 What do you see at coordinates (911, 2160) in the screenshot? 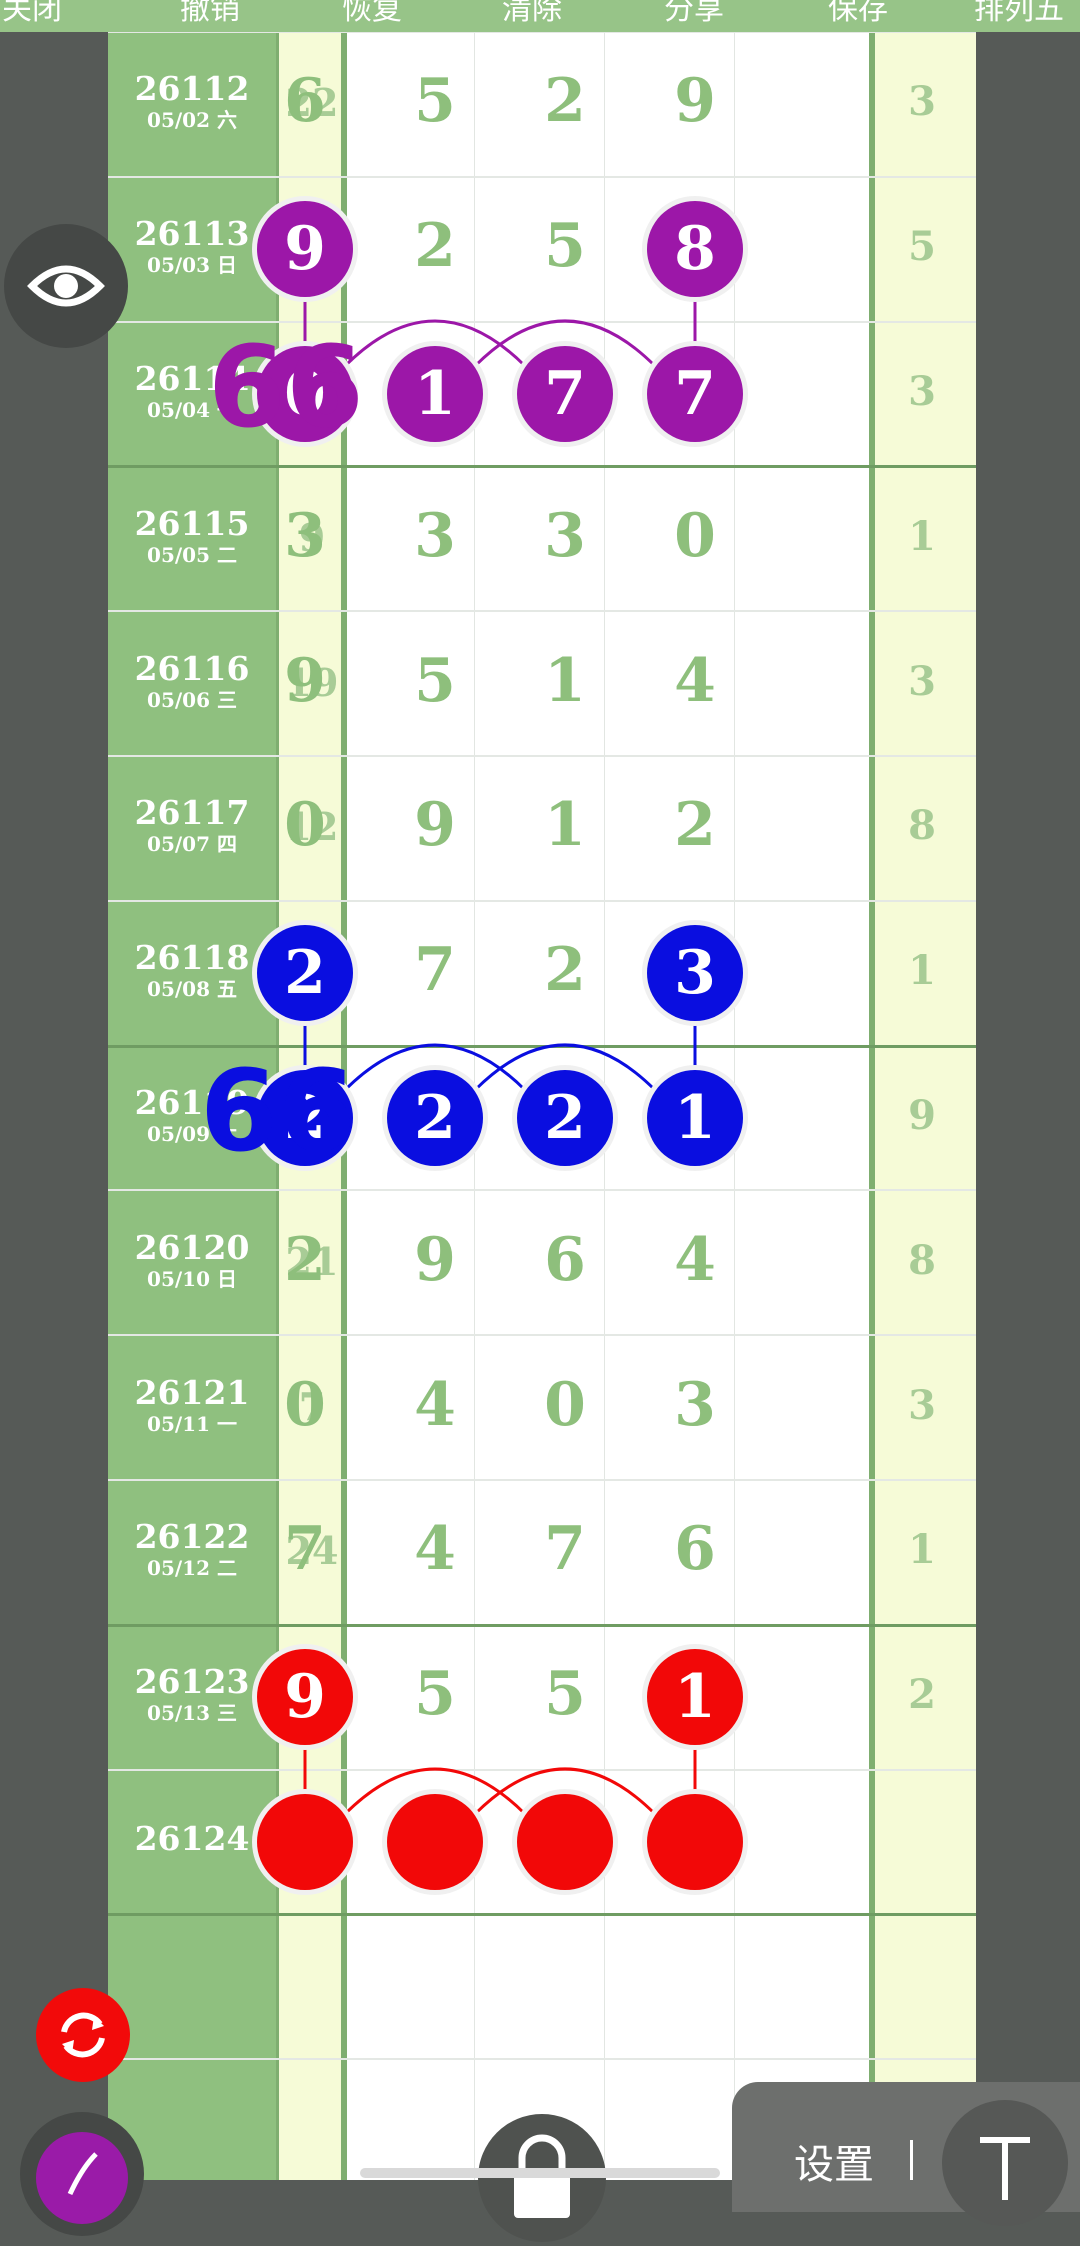
I see `separator` at bounding box center [911, 2160].